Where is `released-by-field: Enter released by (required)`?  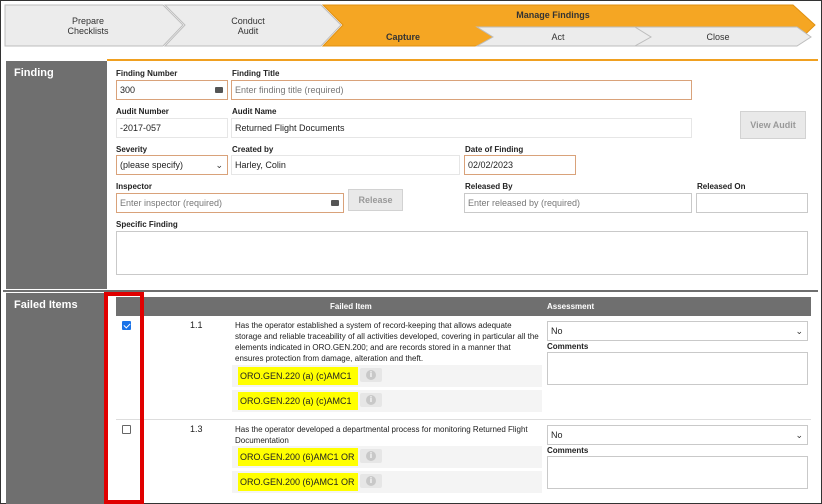
released-by-field: Enter released by (required) is located at coordinates (578, 203).